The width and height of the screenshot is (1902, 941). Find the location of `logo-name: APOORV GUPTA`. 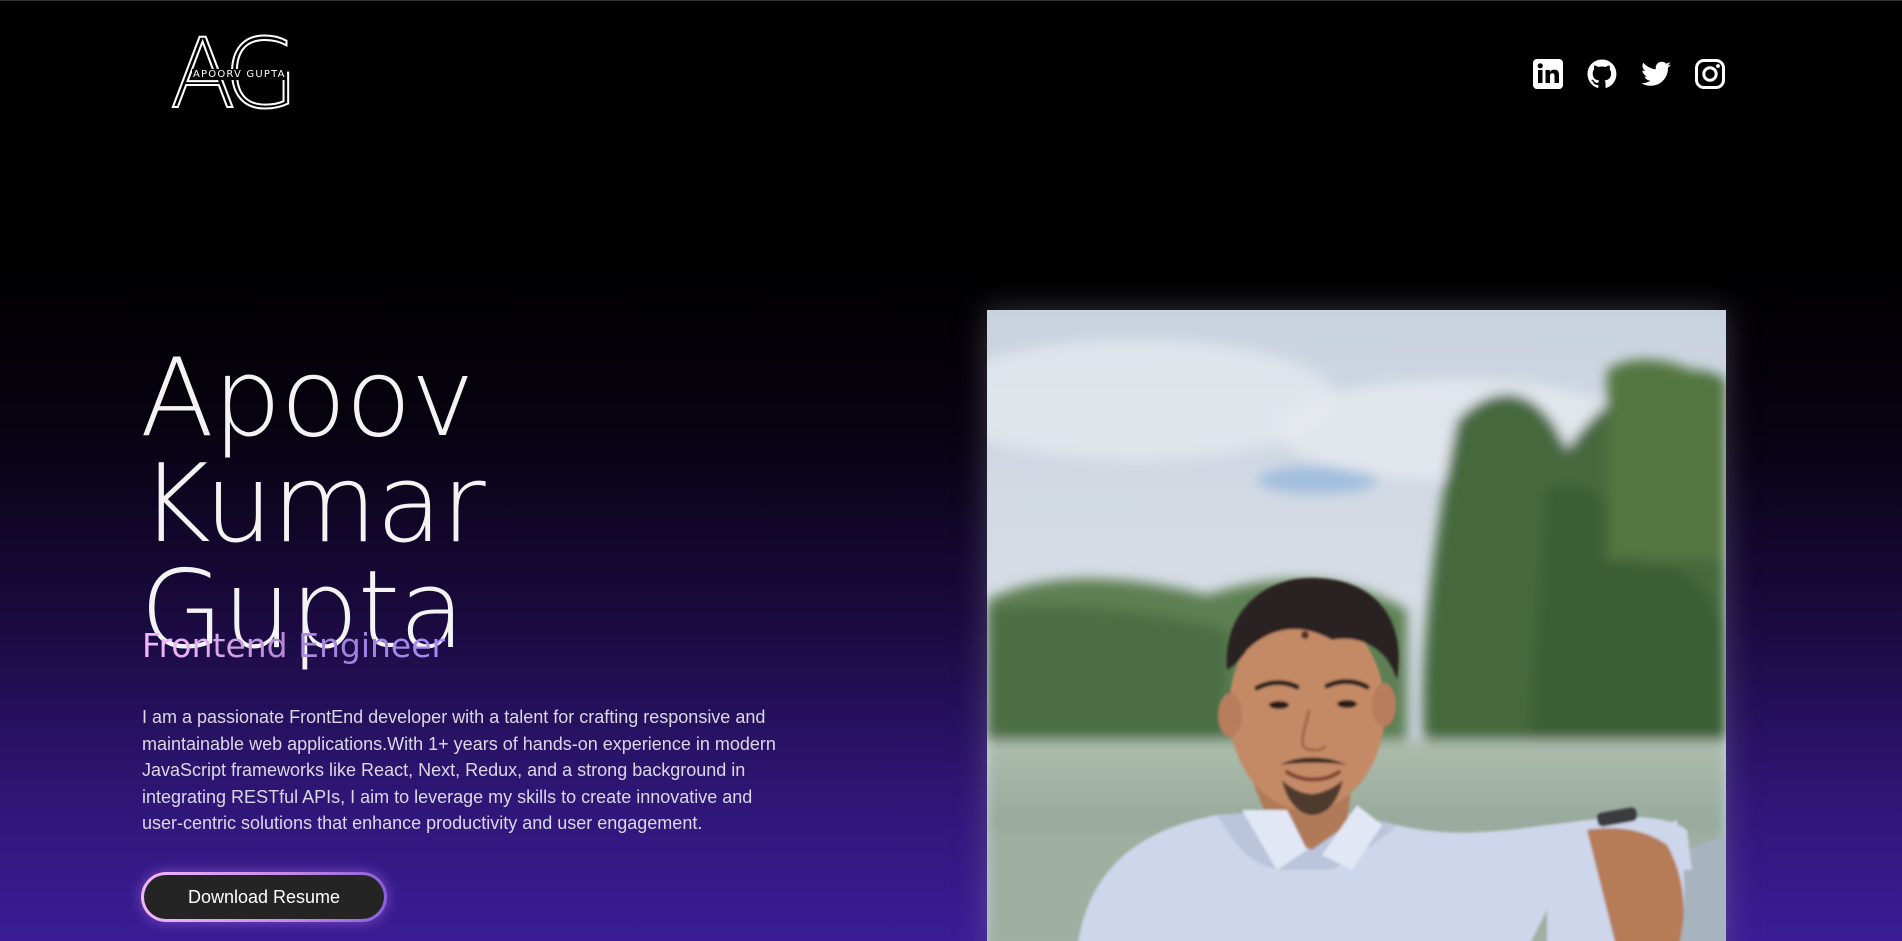

logo-name: APOORV GUPTA is located at coordinates (239, 74).